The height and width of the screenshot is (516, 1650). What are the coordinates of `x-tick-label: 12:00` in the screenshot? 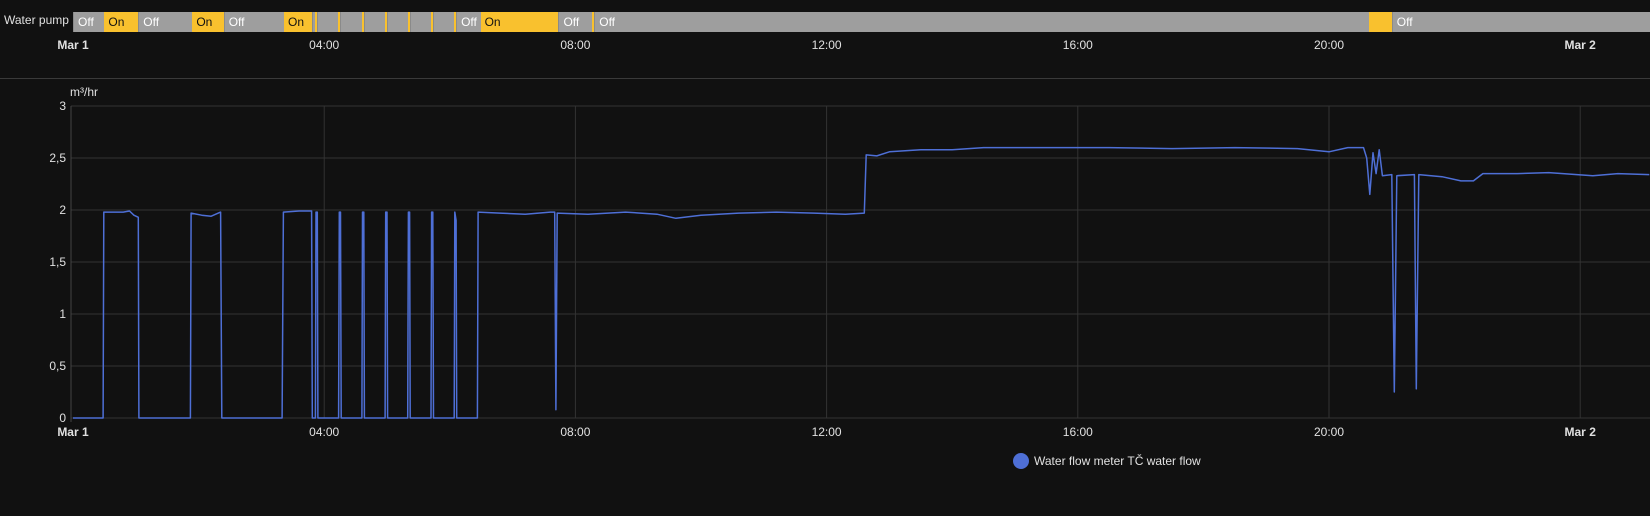 It's located at (827, 432).